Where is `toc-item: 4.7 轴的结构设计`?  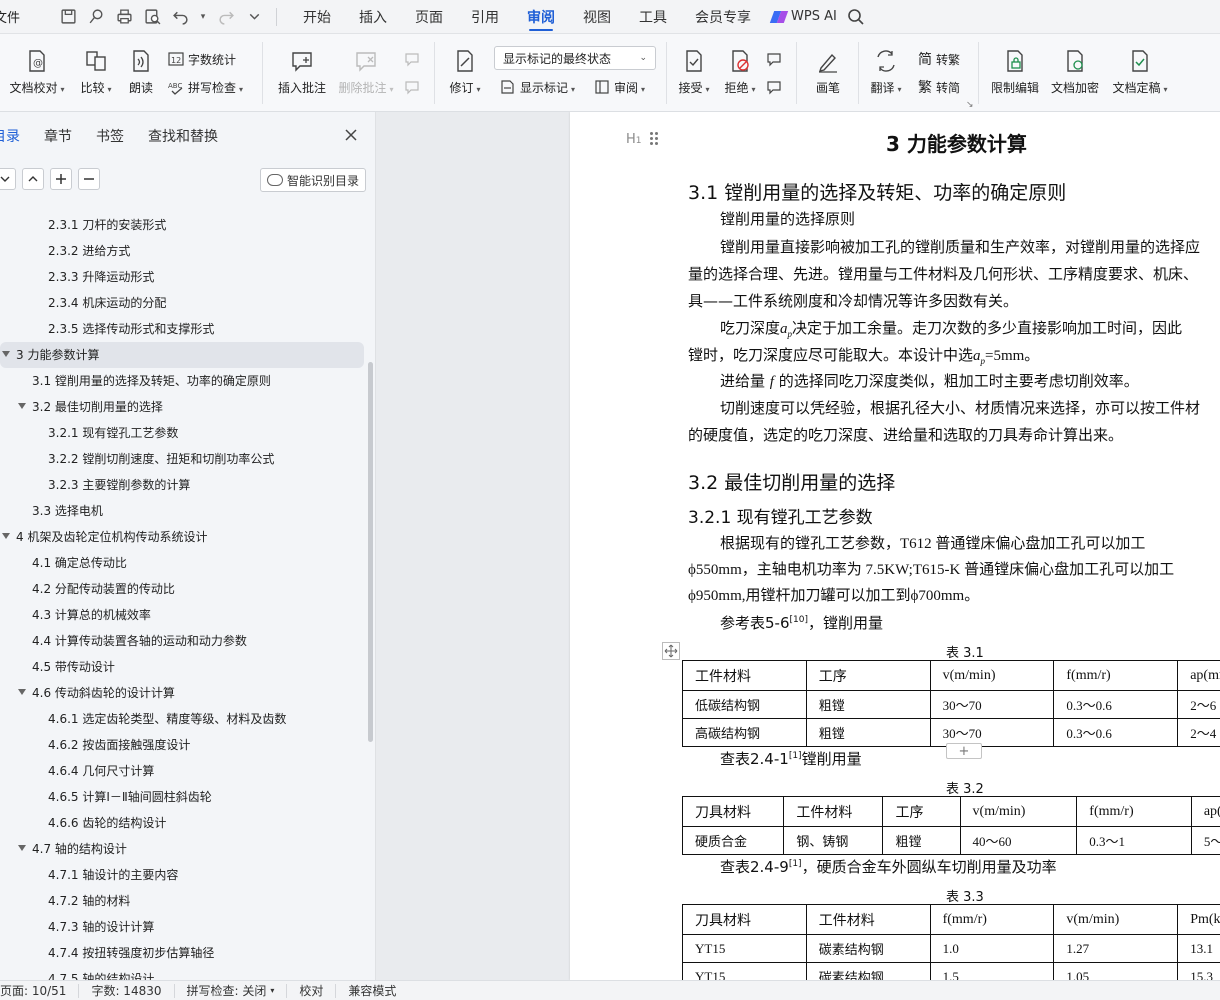 toc-item: 4.7 轴的结构设计 is located at coordinates (182, 849).